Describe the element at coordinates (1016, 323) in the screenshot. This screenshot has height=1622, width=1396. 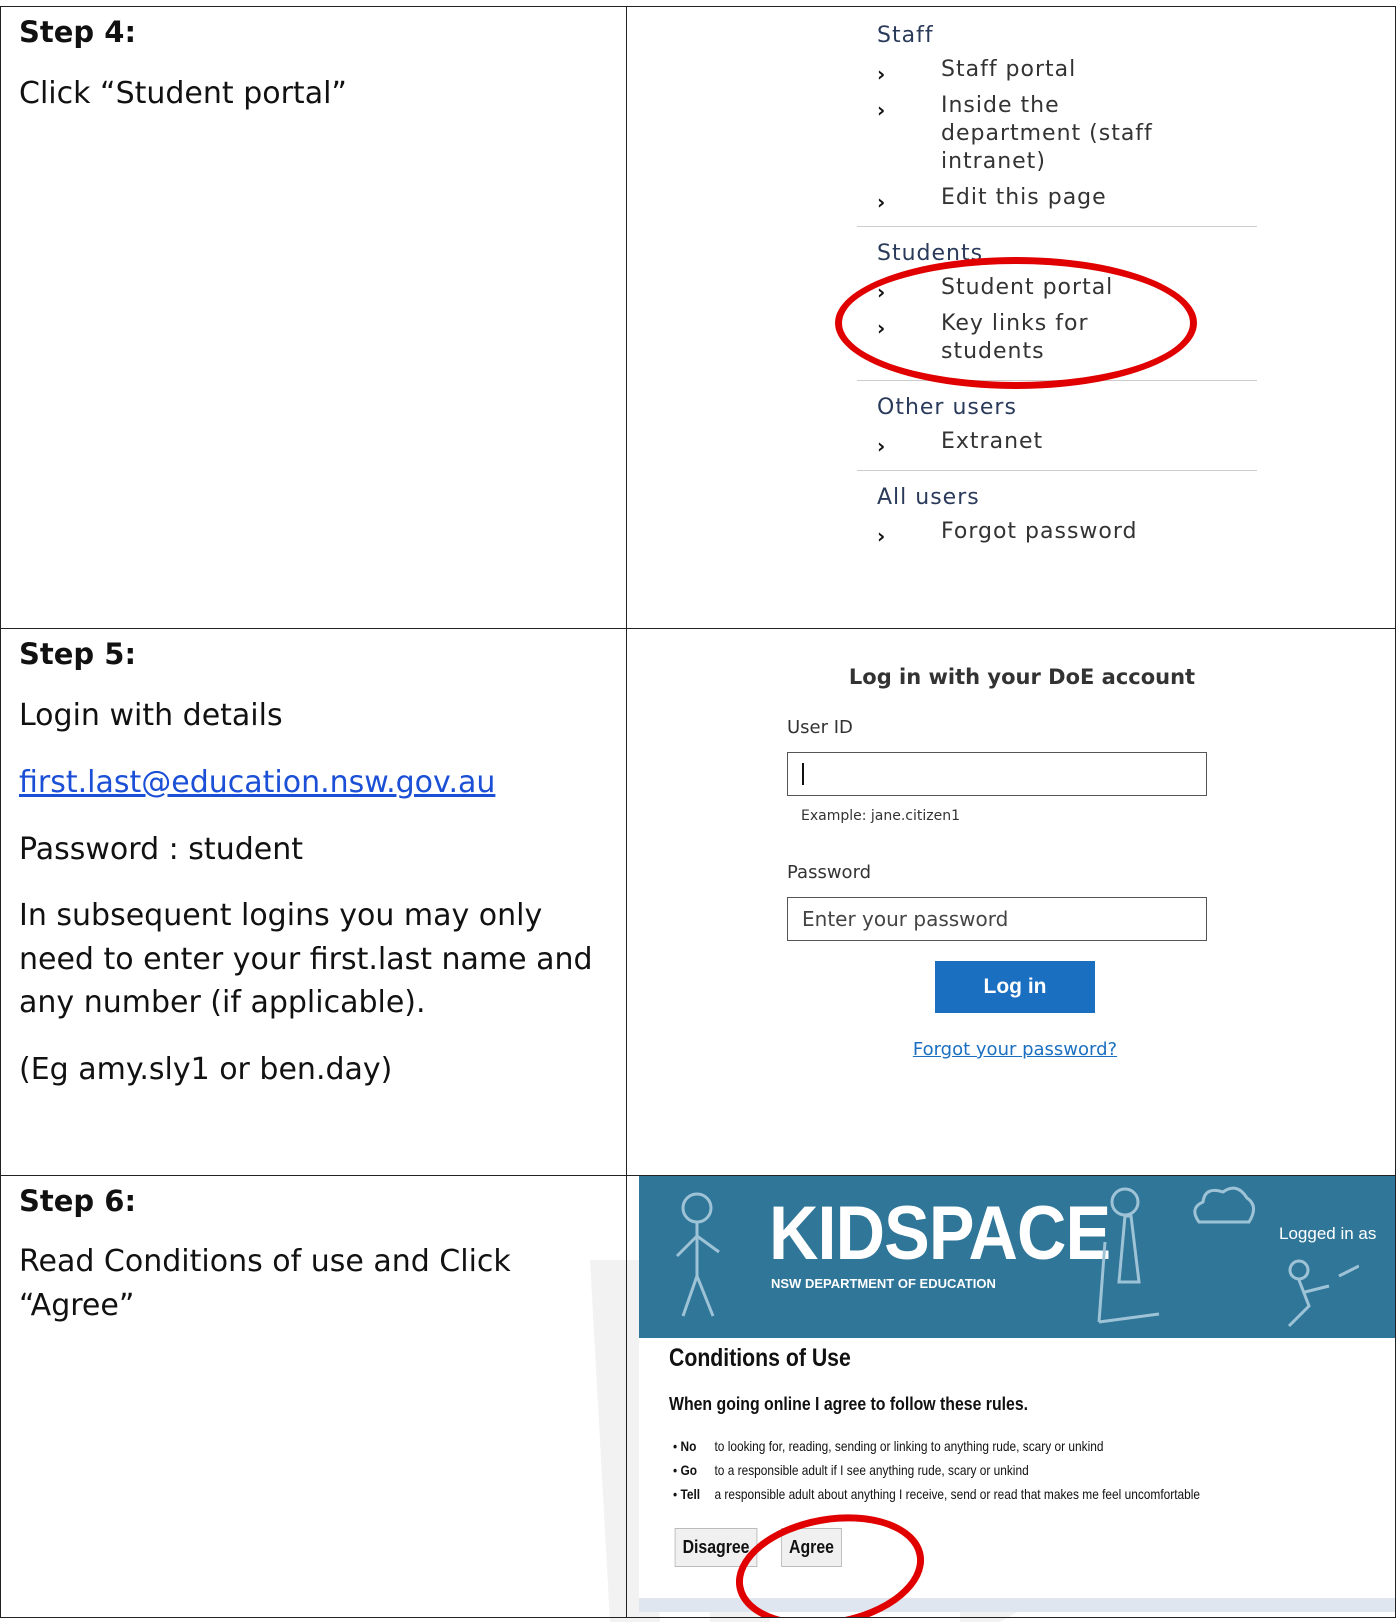
I see `highlight-circle` at that location.